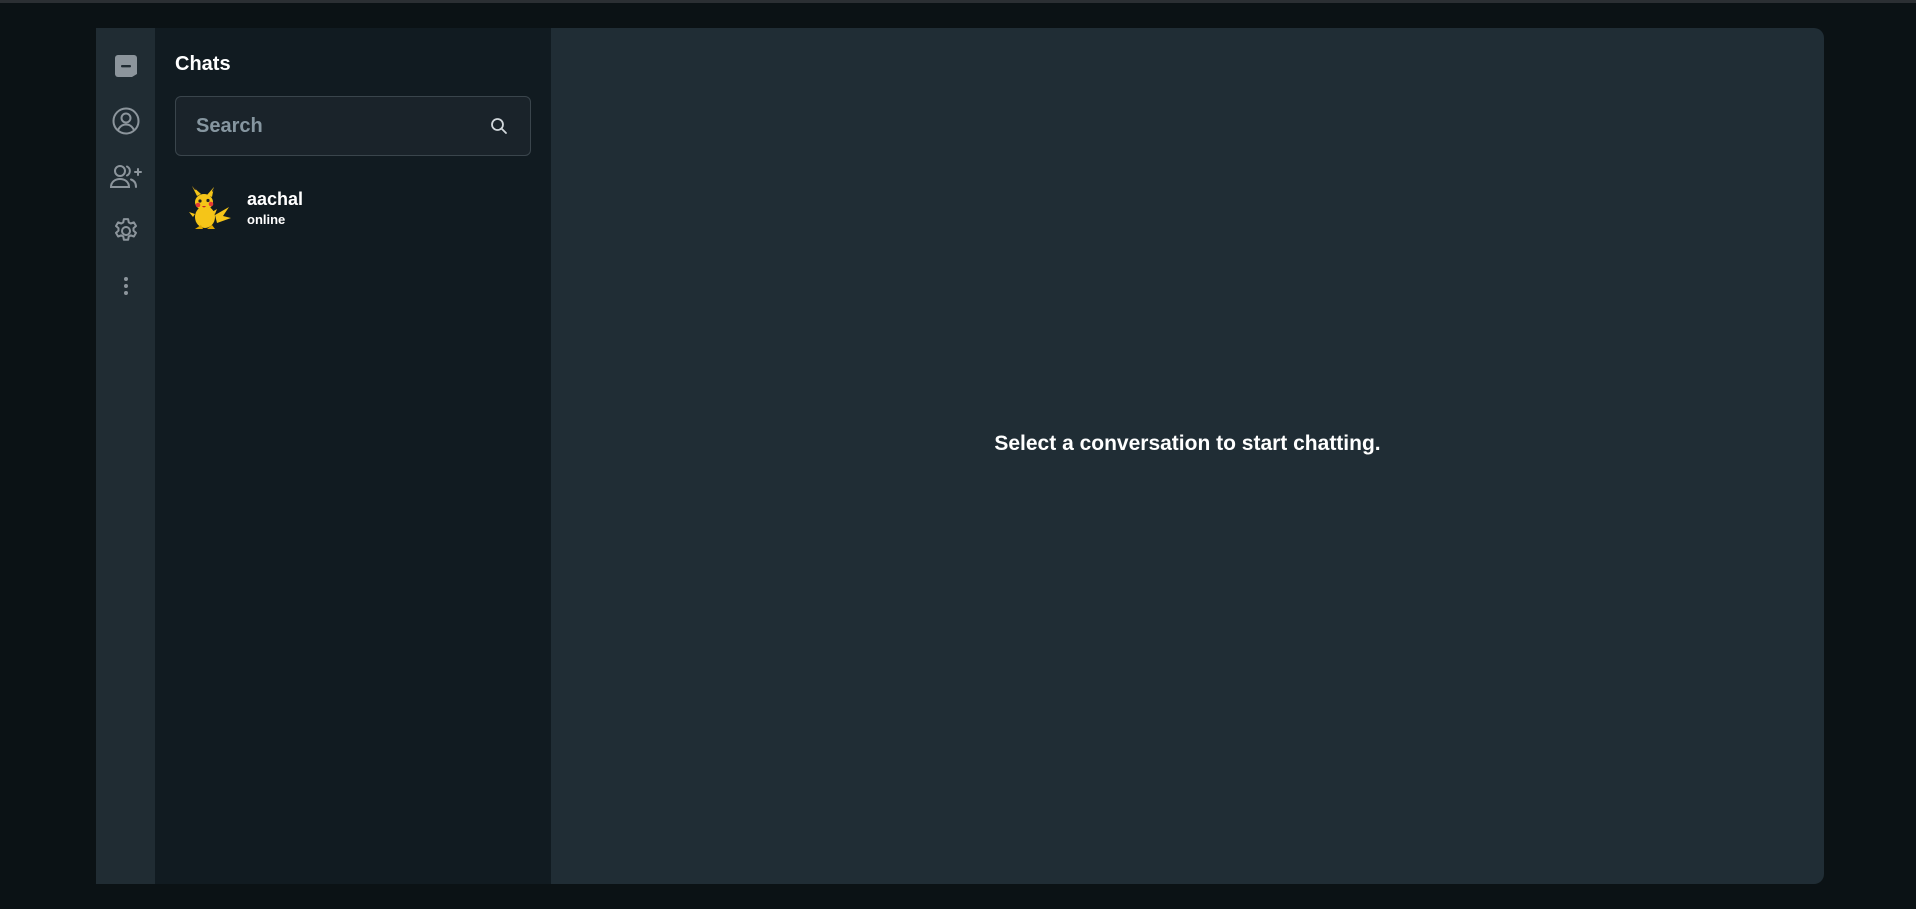 The width and height of the screenshot is (1916, 909). What do you see at coordinates (275, 199) in the screenshot?
I see `contact-name: aachal` at bounding box center [275, 199].